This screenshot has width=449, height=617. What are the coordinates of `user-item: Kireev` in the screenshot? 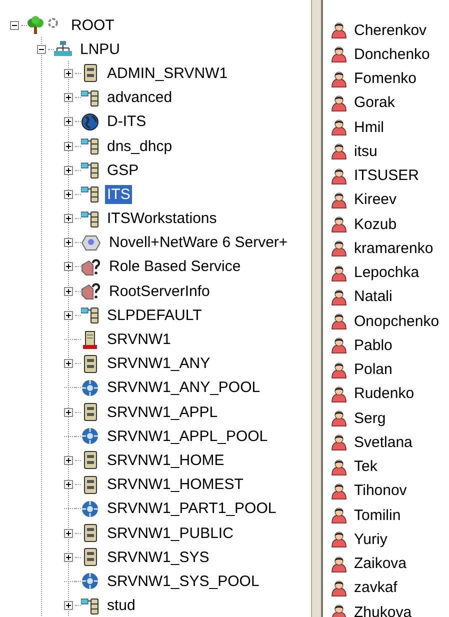 It's located at (375, 199).